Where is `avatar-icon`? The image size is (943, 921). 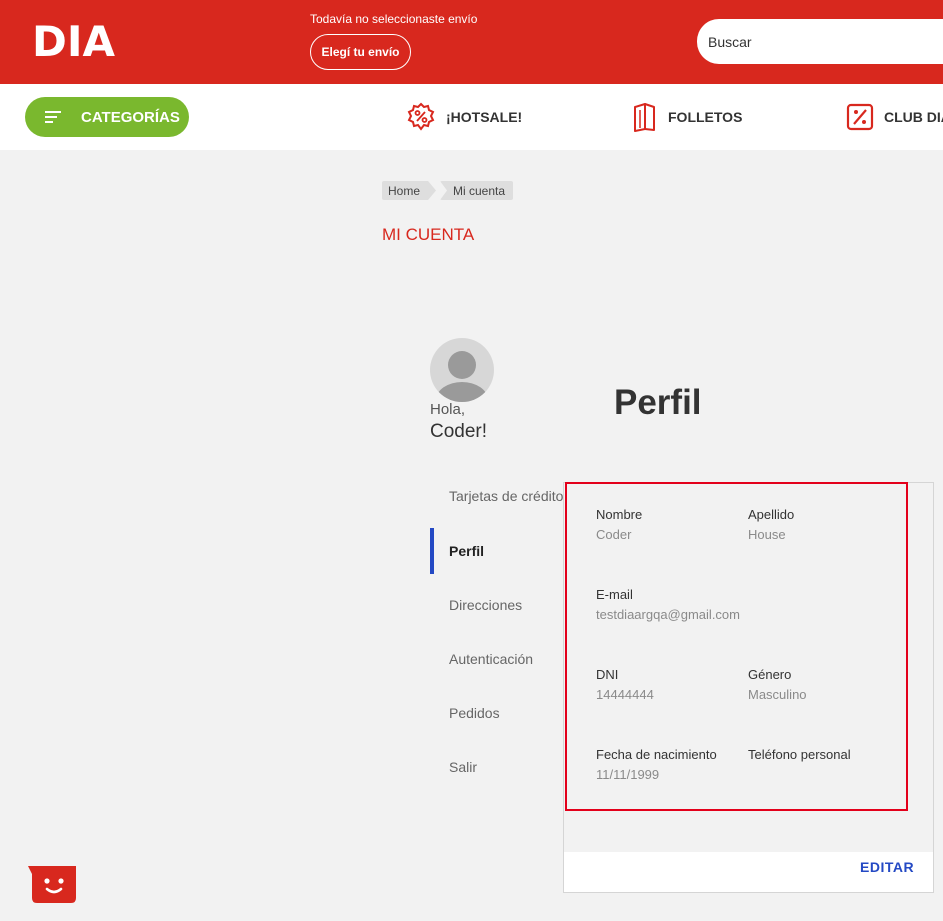
avatar-icon is located at coordinates (462, 370).